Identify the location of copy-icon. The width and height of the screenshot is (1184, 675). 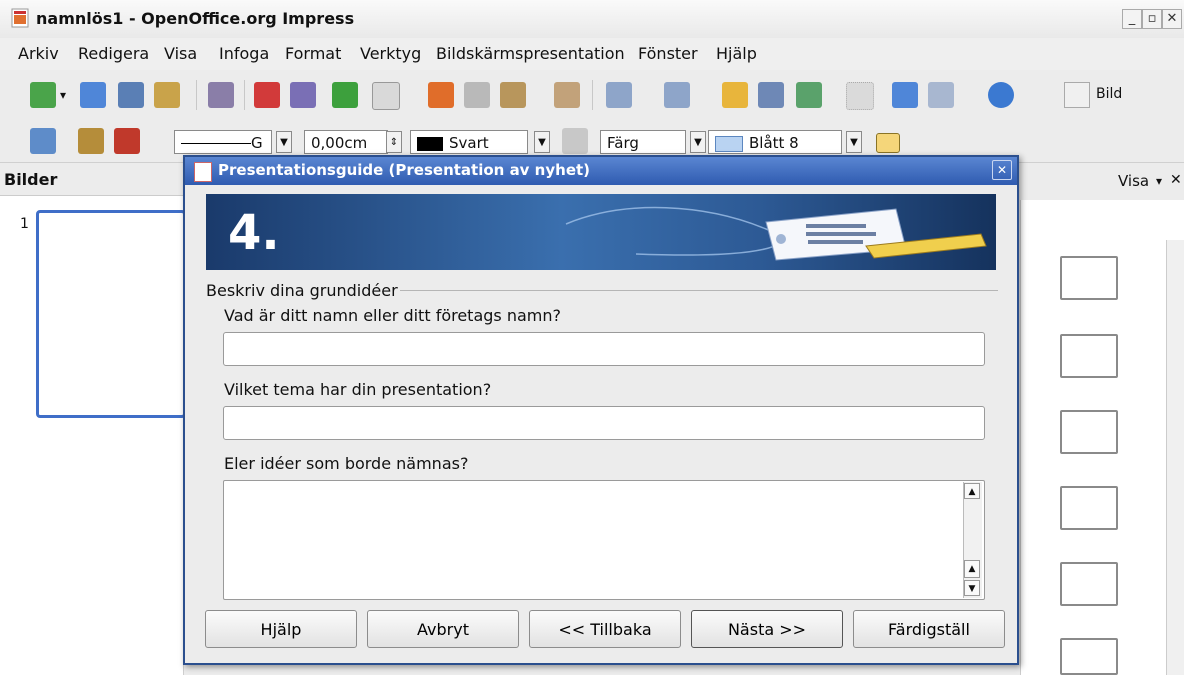
(477, 95).